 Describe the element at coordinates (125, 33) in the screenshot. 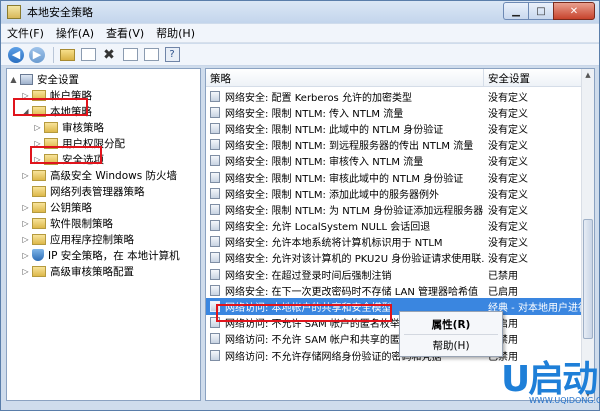

I see `menu-view: 查看(V)` at that location.